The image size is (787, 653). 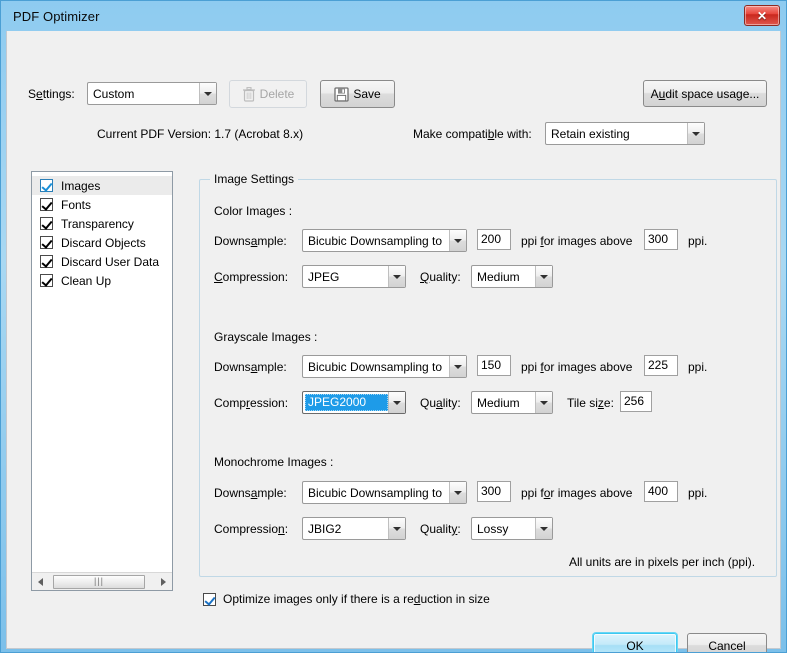 What do you see at coordinates (99, 581) in the screenshot?
I see `scrollbar-thumb: |||` at bounding box center [99, 581].